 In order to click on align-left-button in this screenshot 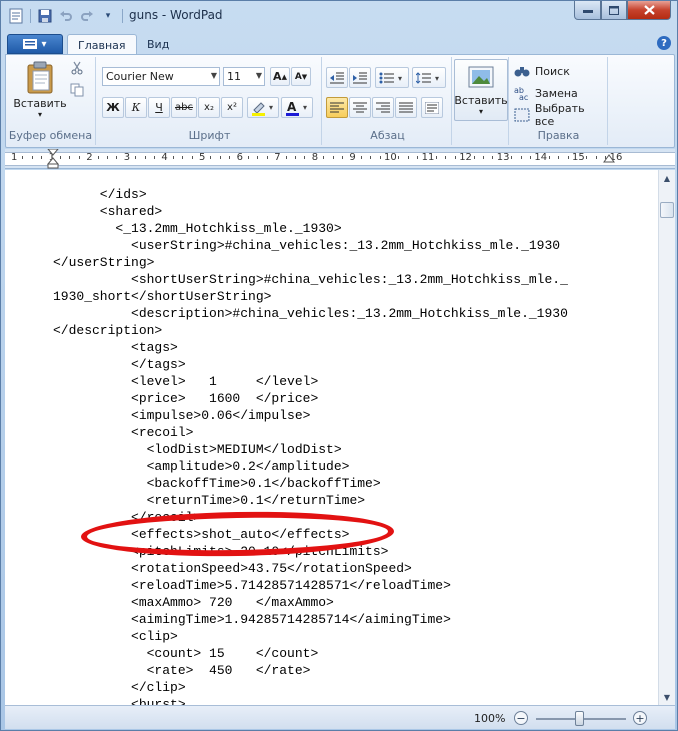, I will do `click(337, 107)`.